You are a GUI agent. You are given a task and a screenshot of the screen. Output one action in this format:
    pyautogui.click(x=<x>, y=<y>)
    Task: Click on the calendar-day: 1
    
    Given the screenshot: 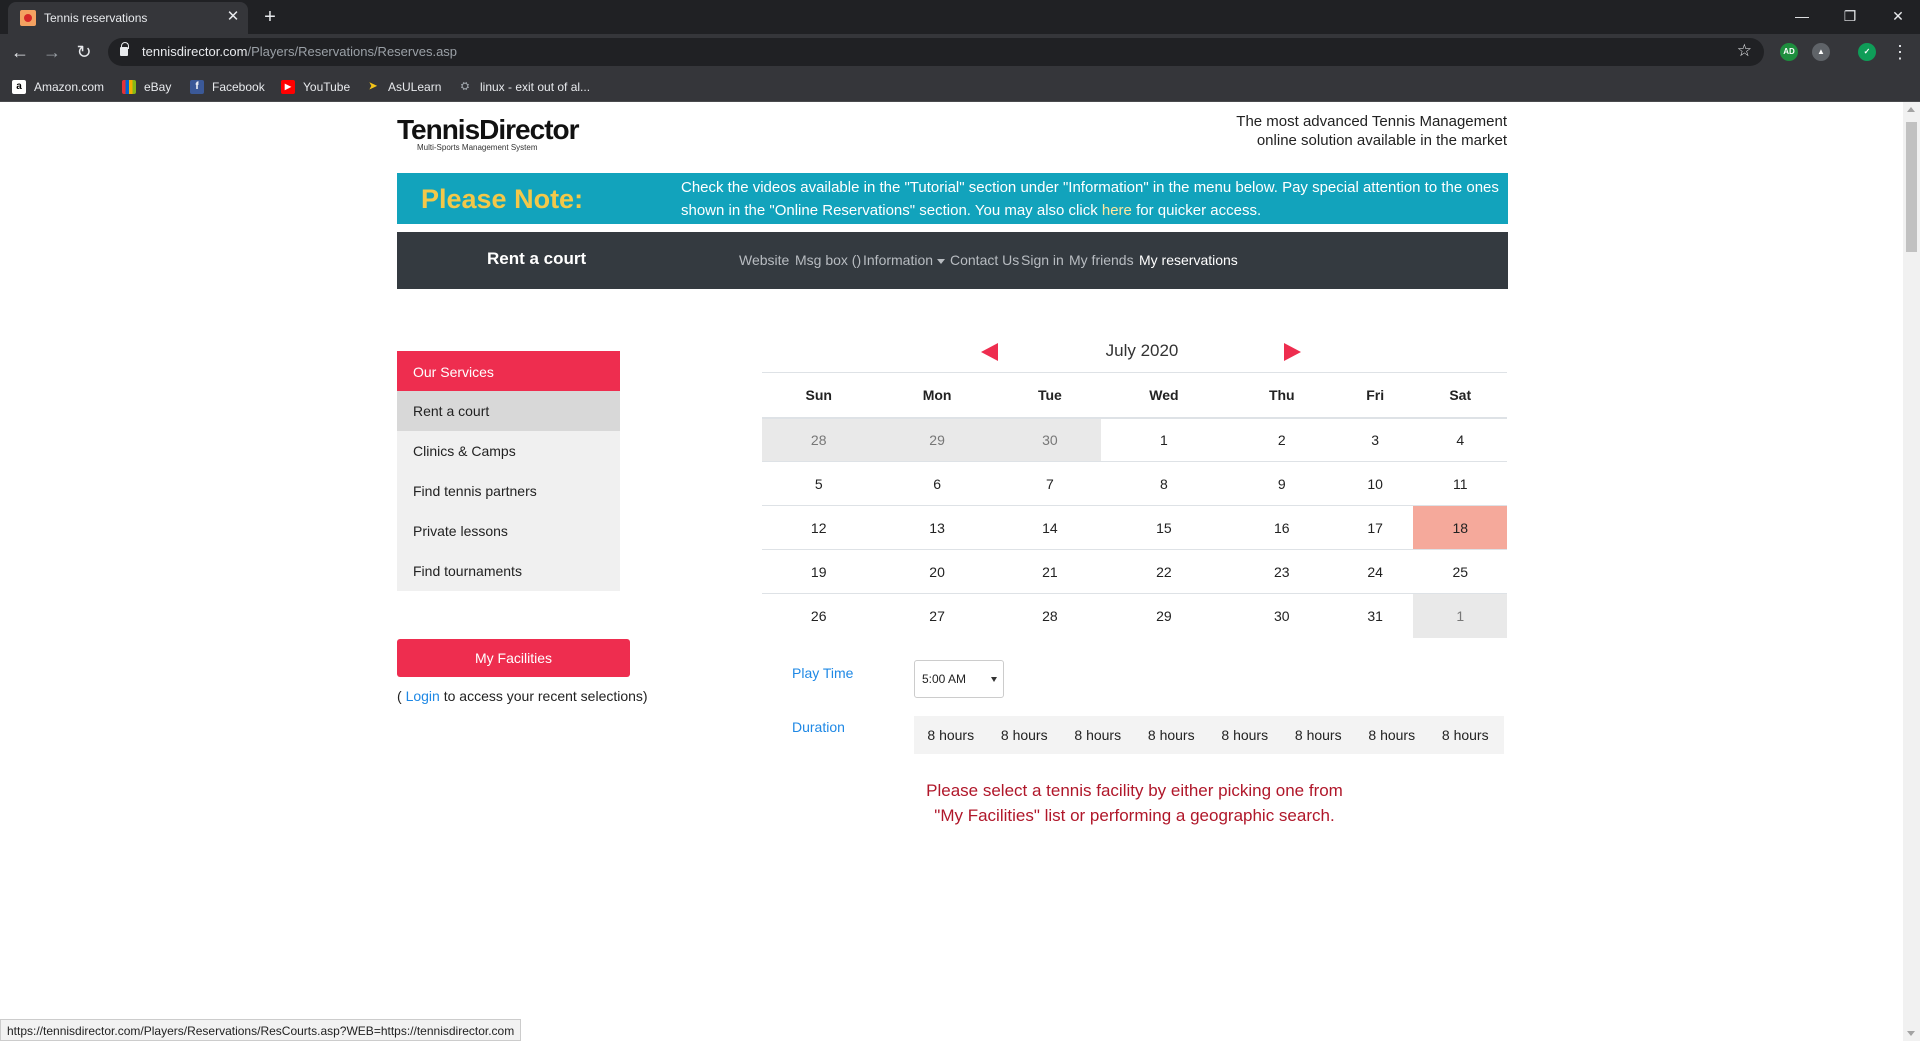 What is the action you would take?
    pyautogui.click(x=1164, y=439)
    